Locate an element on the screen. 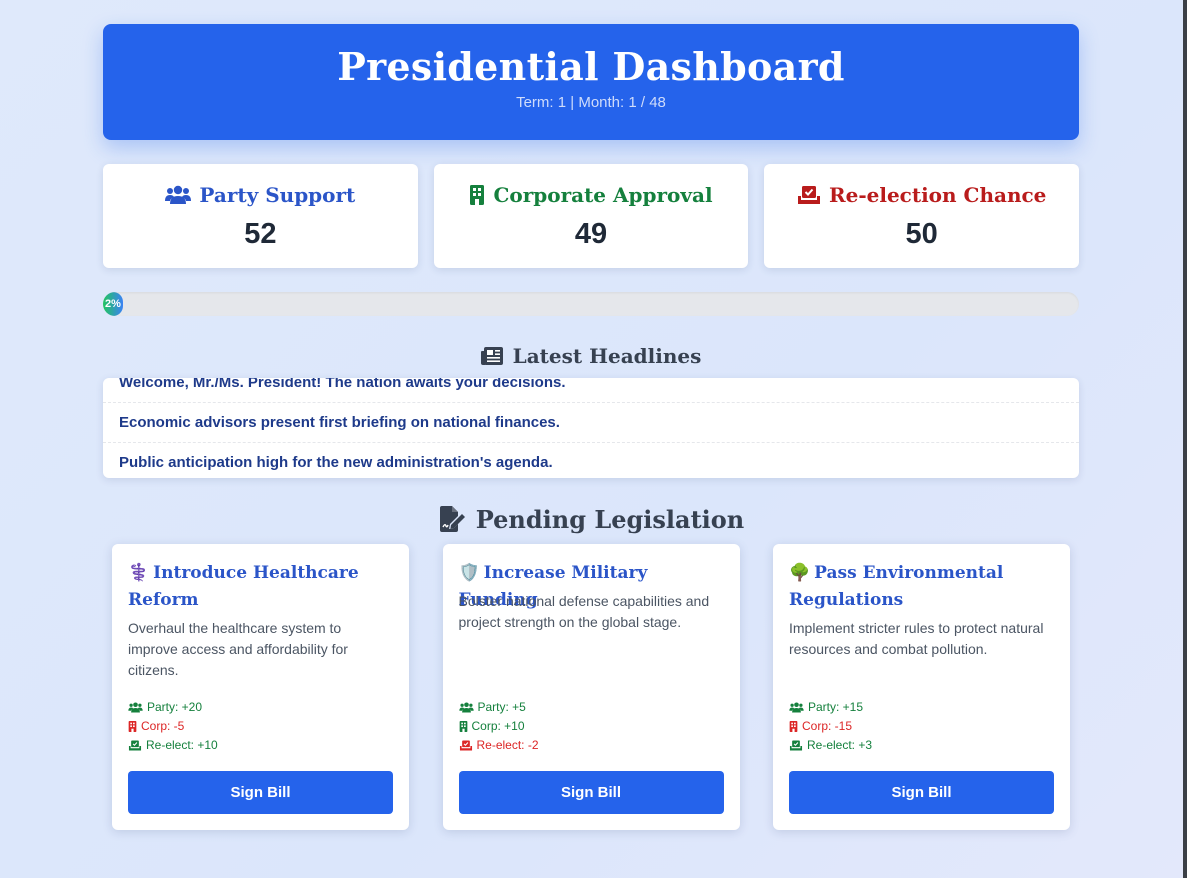 The height and width of the screenshot is (878, 1187). bill-title-text: Pass Environmental Regulations is located at coordinates (896, 586).